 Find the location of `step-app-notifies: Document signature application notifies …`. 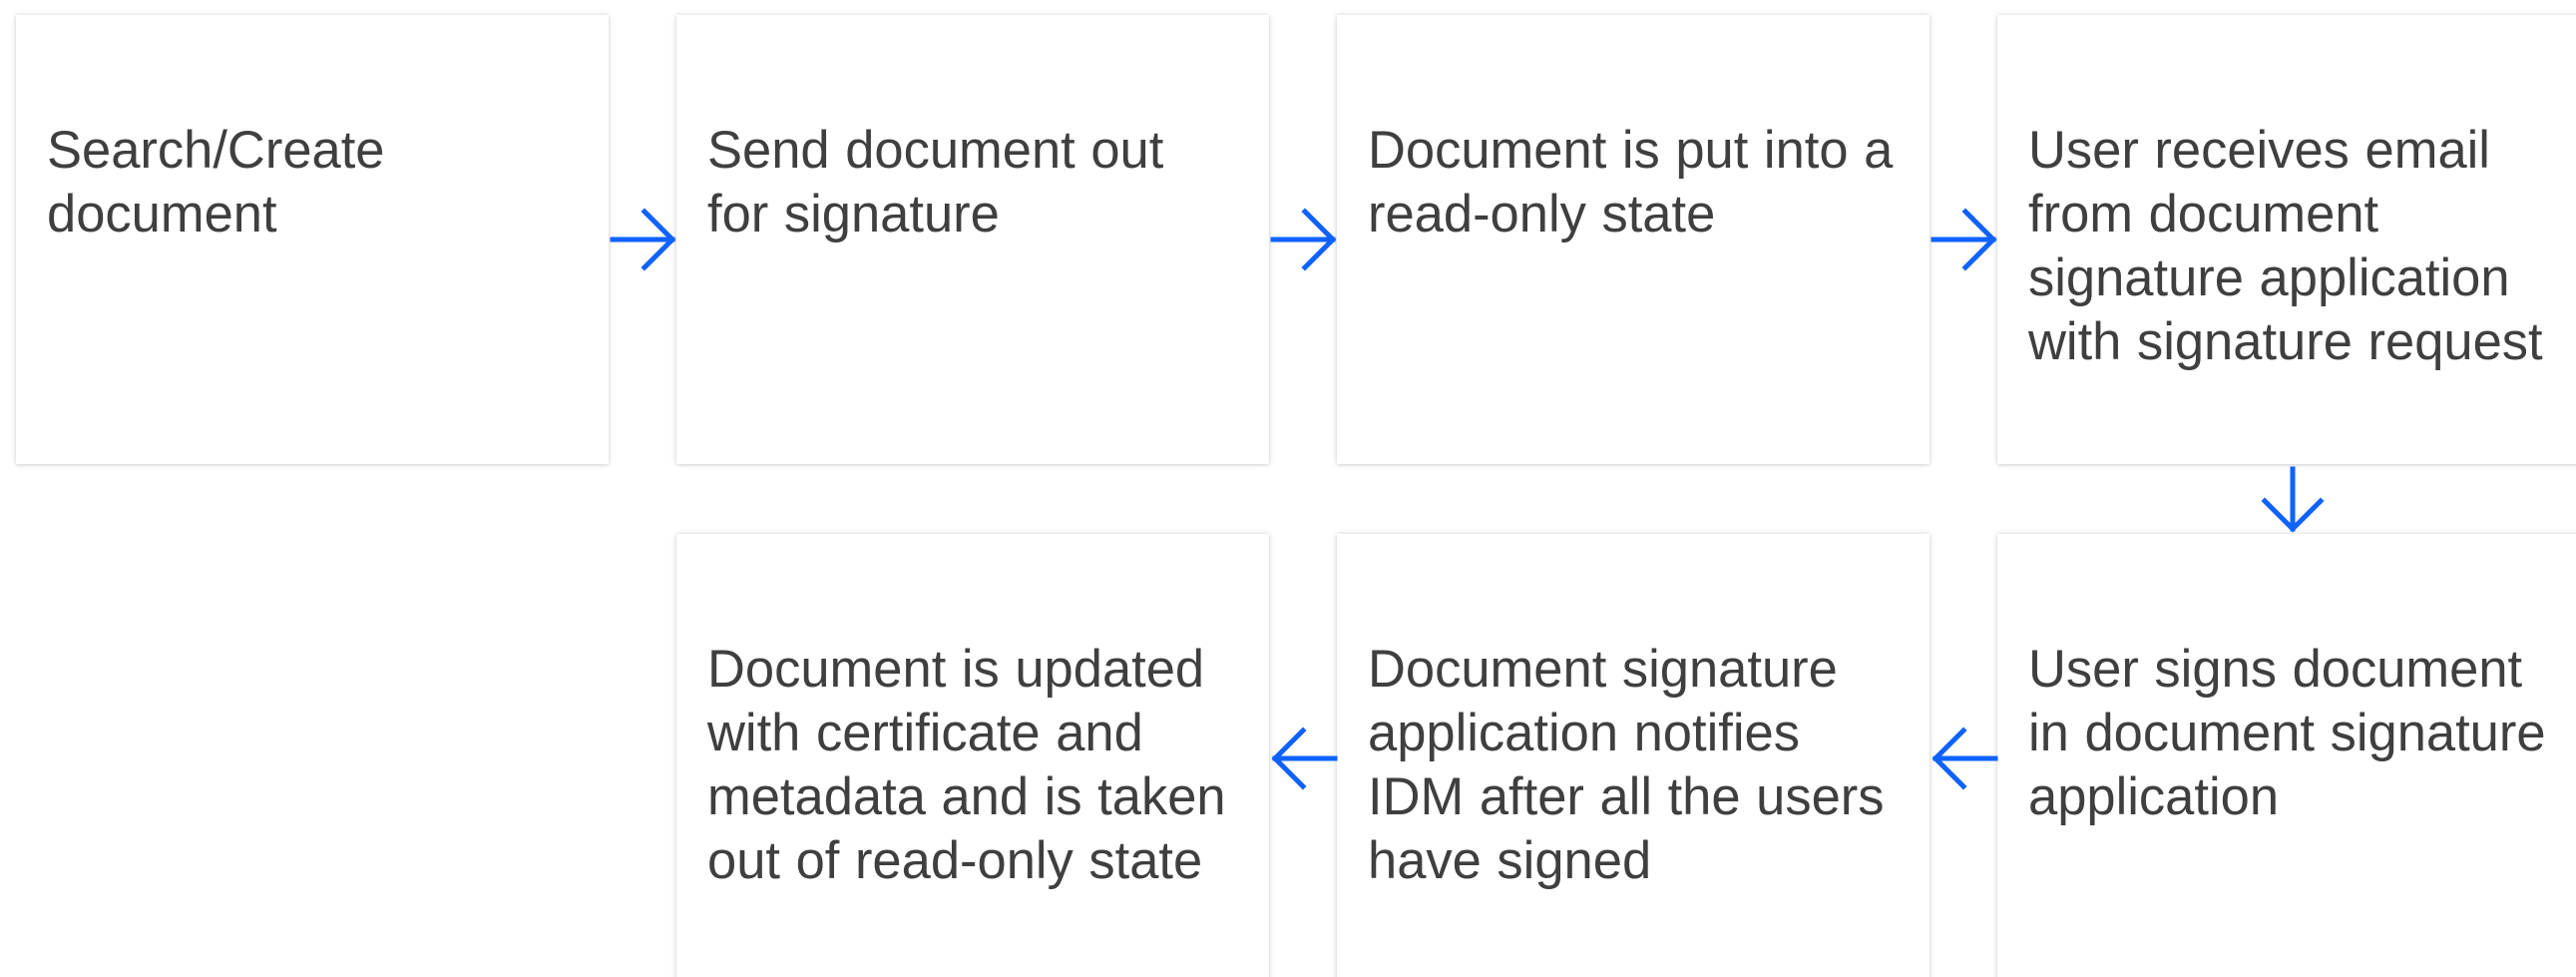

step-app-notifies: Document signature application notifies … is located at coordinates (1633, 755).